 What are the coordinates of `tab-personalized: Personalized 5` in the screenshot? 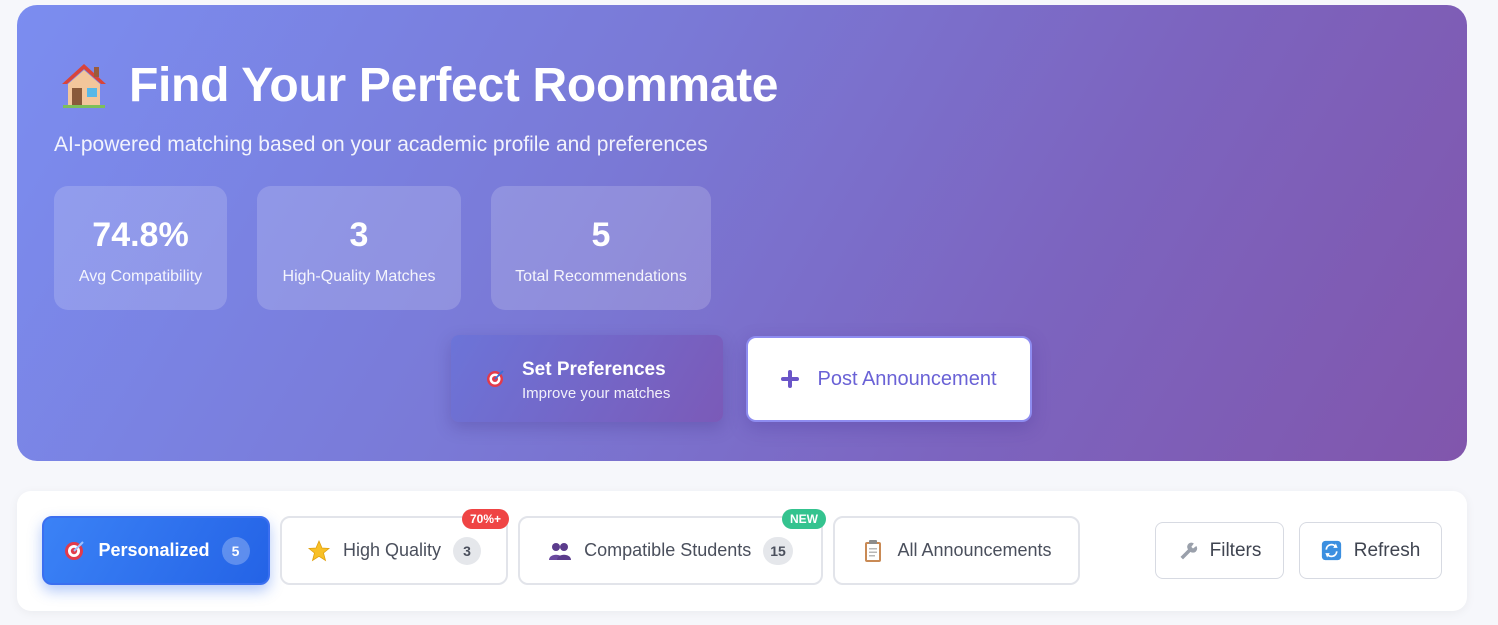 It's located at (156, 550).